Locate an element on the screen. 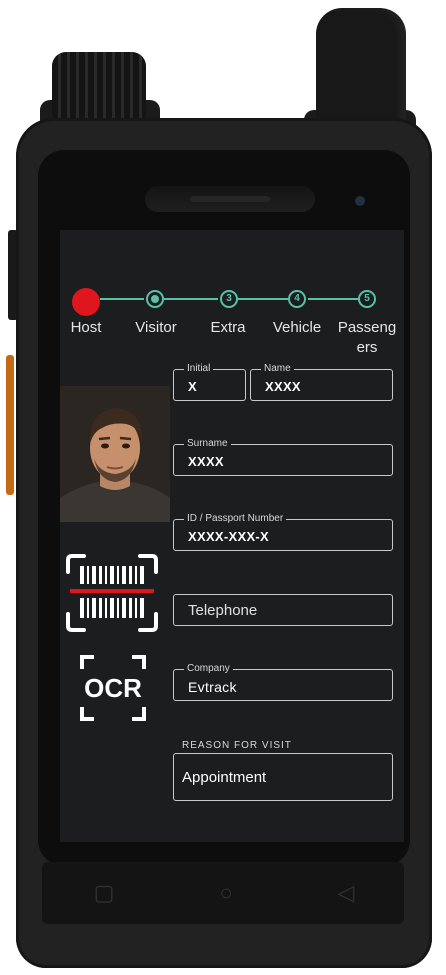 The image size is (446, 975). step-host-label: Host is located at coordinates (86, 327).